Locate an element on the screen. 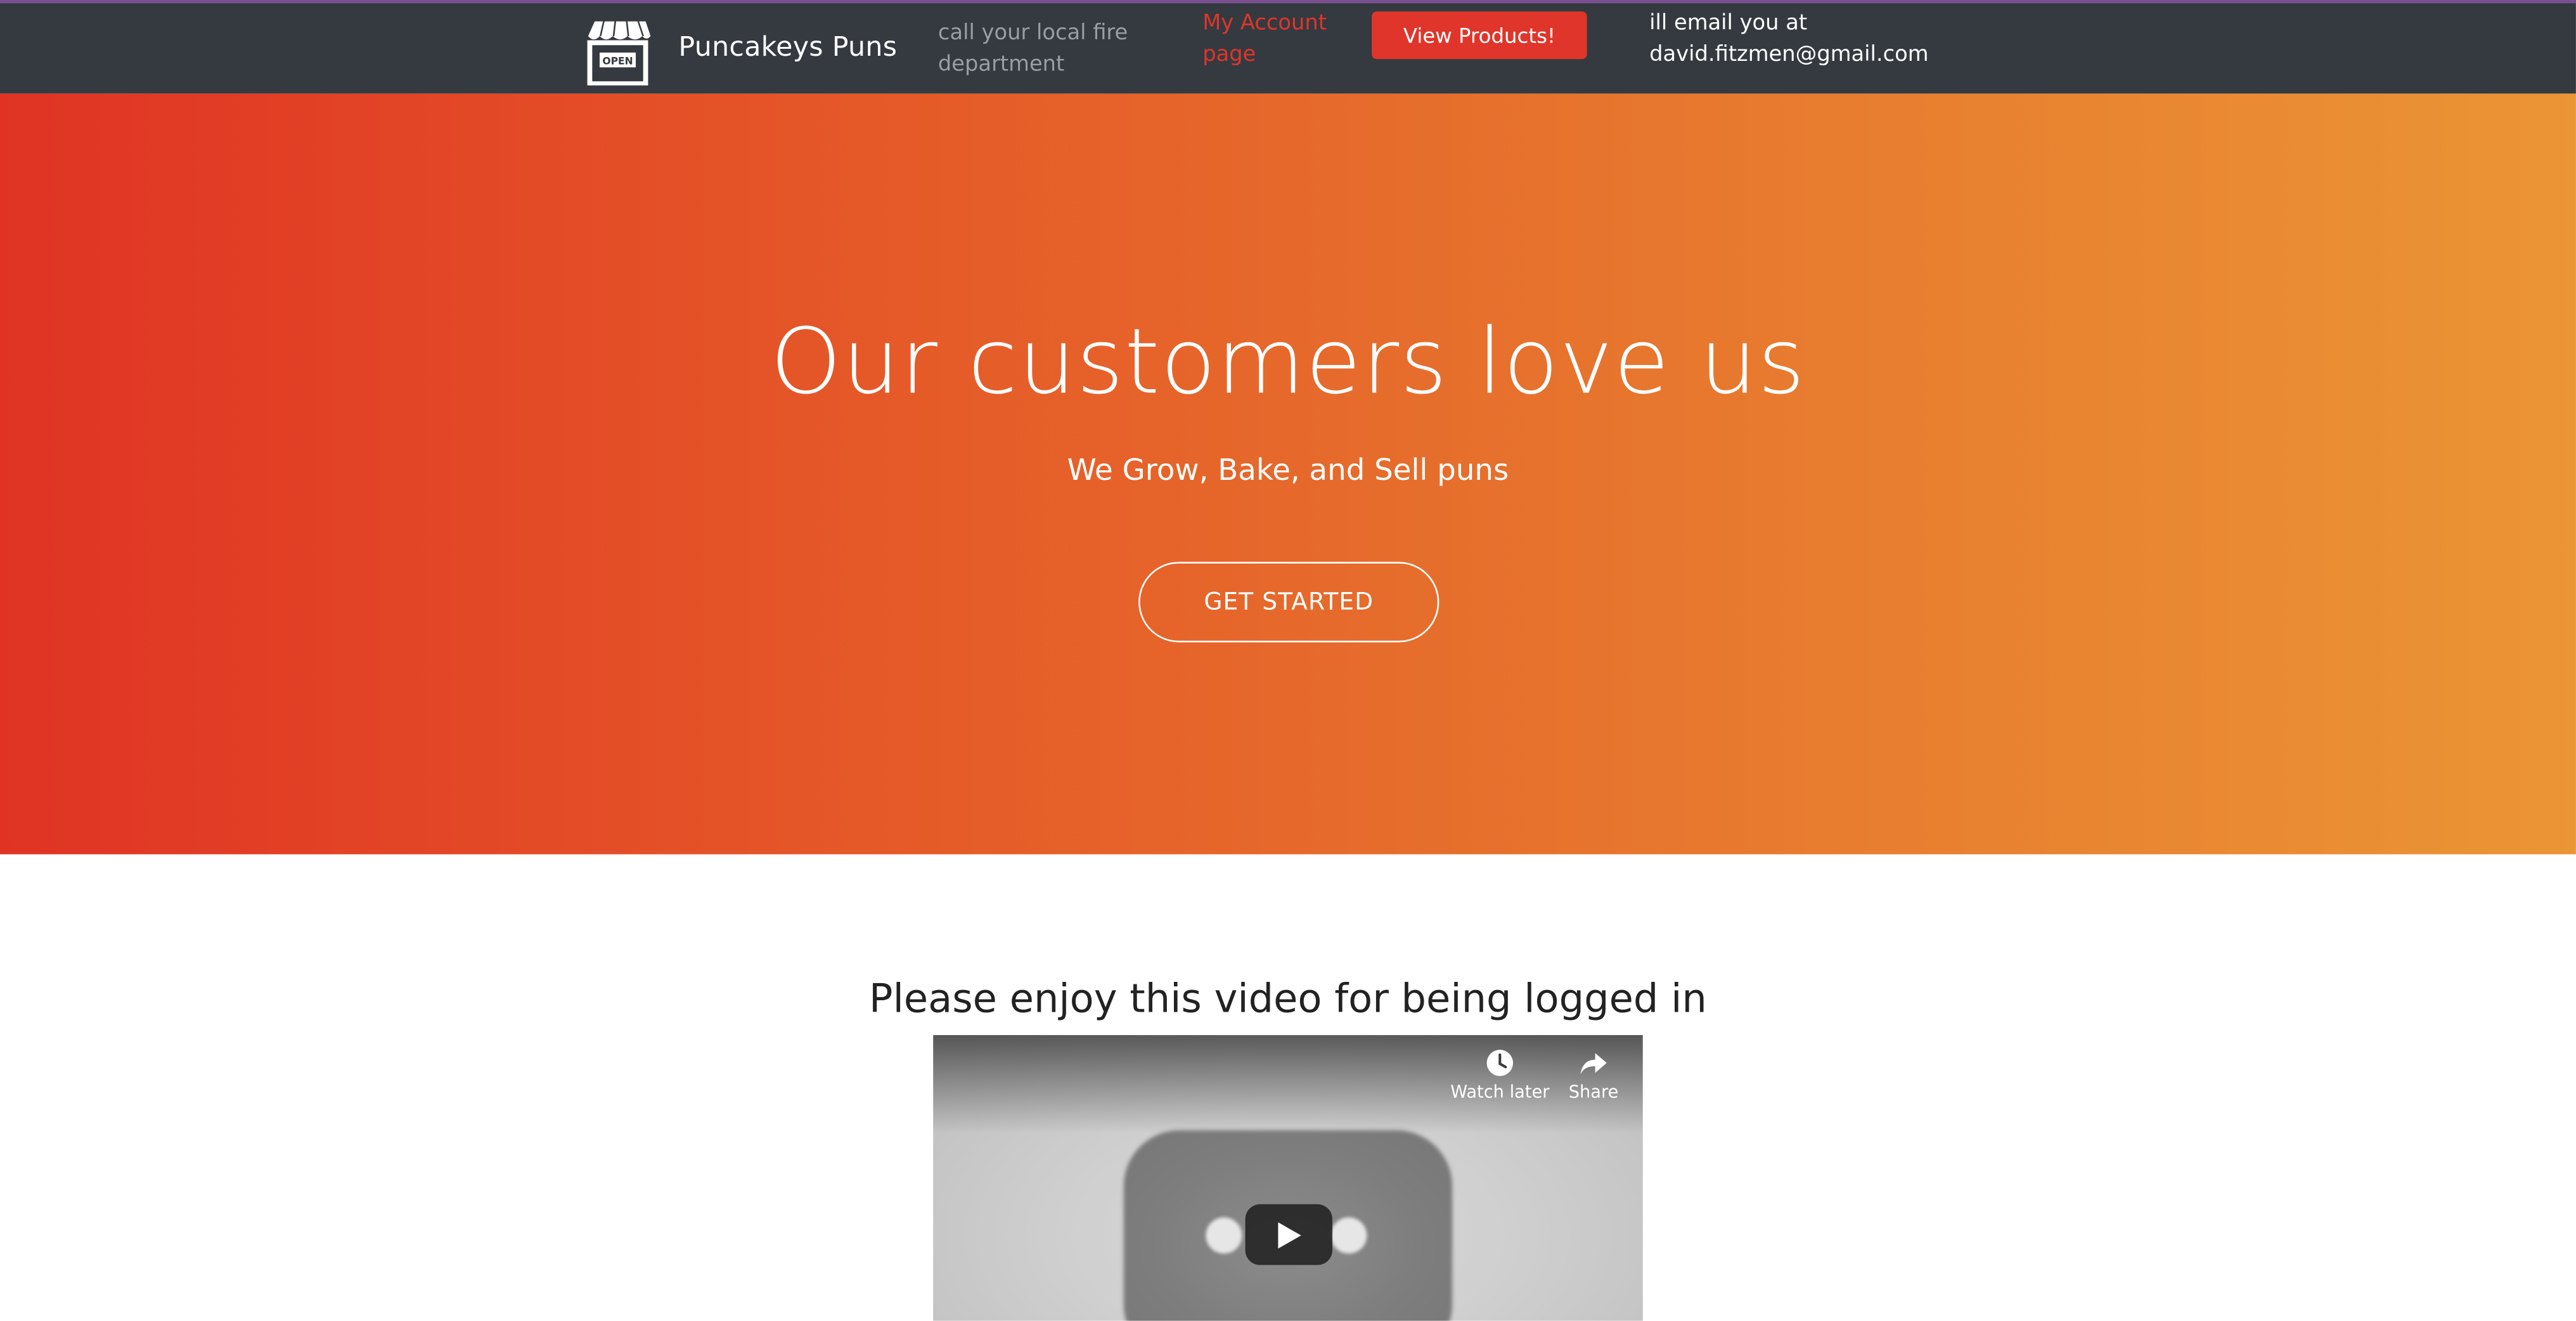 This screenshot has height=1321, width=2576. my-account-link: My Account page is located at coordinates (1273, 39).